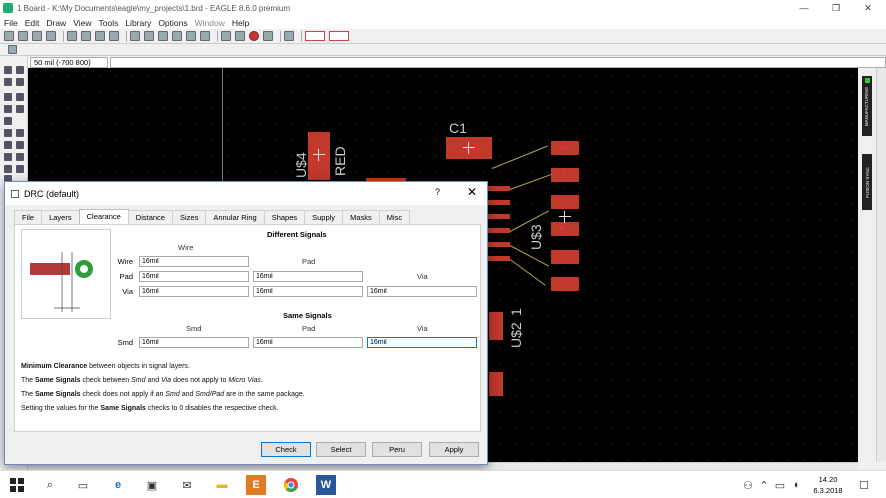 The width and height of the screenshot is (886, 498). Describe the element at coordinates (8, 82) in the screenshot. I see `display-icon` at that location.